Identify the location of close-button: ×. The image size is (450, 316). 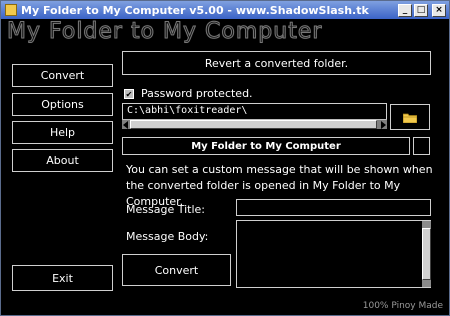
(439, 10).